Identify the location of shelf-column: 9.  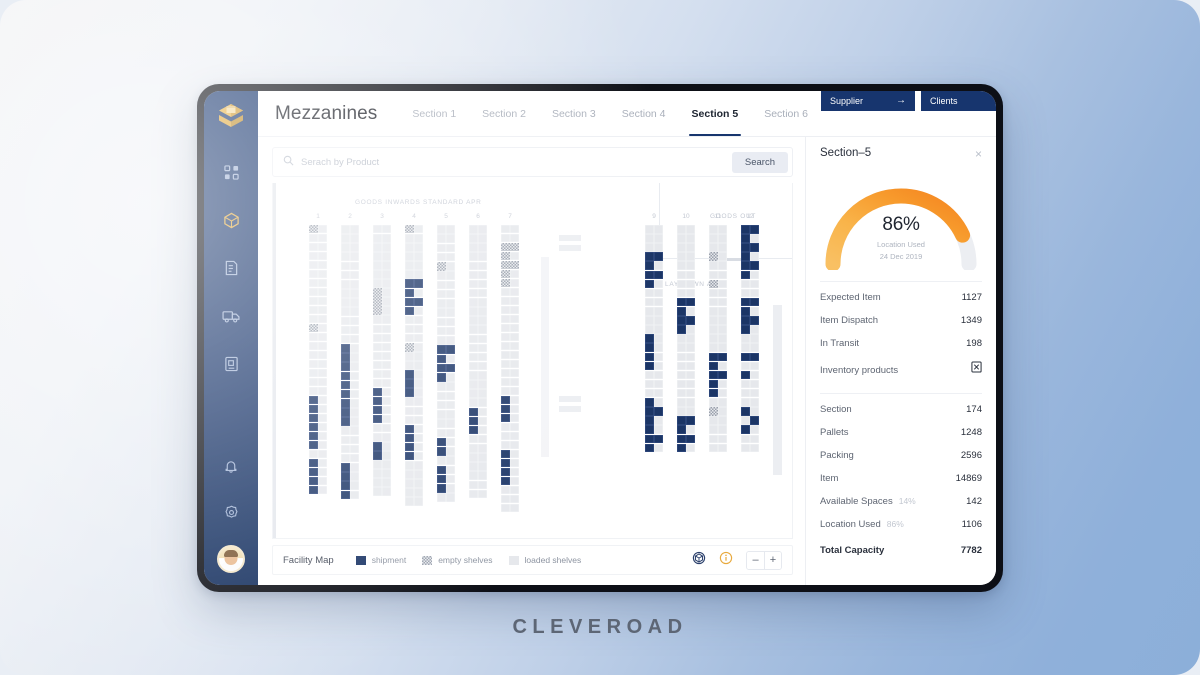
(654, 333).